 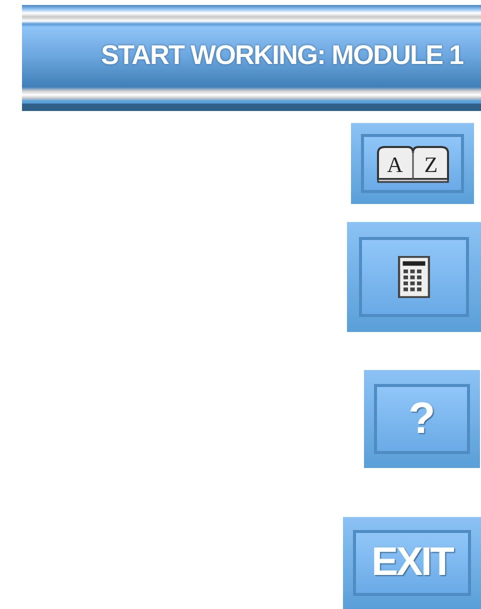 I want to click on book-icon: A Z, so click(x=412, y=163).